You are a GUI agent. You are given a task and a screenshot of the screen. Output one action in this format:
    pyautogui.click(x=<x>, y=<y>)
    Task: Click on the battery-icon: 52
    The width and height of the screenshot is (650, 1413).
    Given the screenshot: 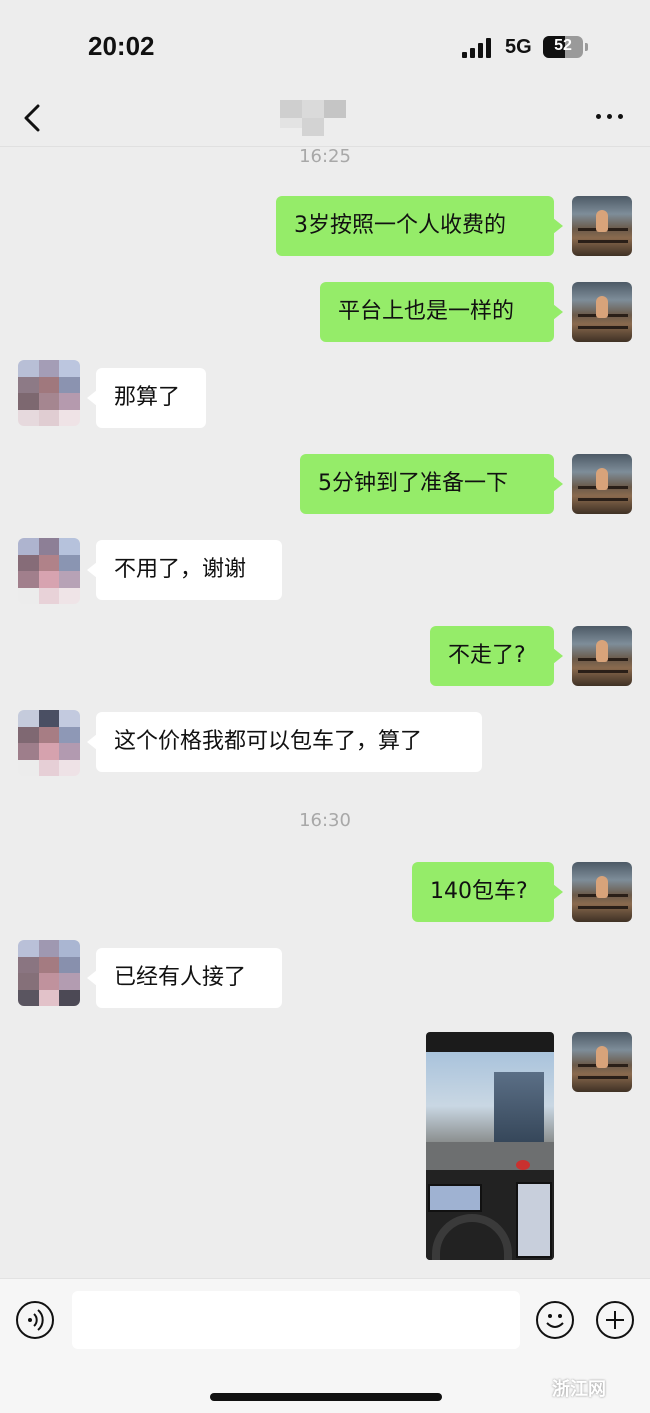 What is the action you would take?
    pyautogui.click(x=563, y=47)
    